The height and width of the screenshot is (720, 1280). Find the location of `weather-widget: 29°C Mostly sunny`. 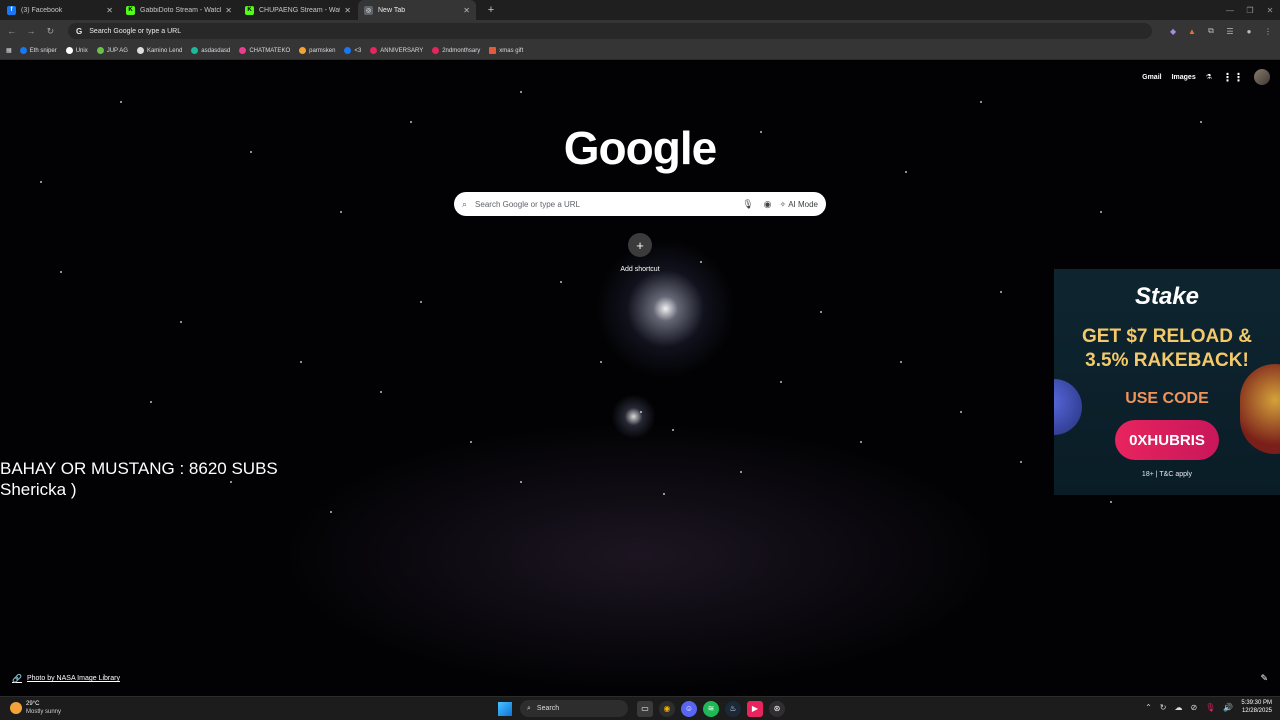

weather-widget: 29°C Mostly sunny is located at coordinates (35, 708).